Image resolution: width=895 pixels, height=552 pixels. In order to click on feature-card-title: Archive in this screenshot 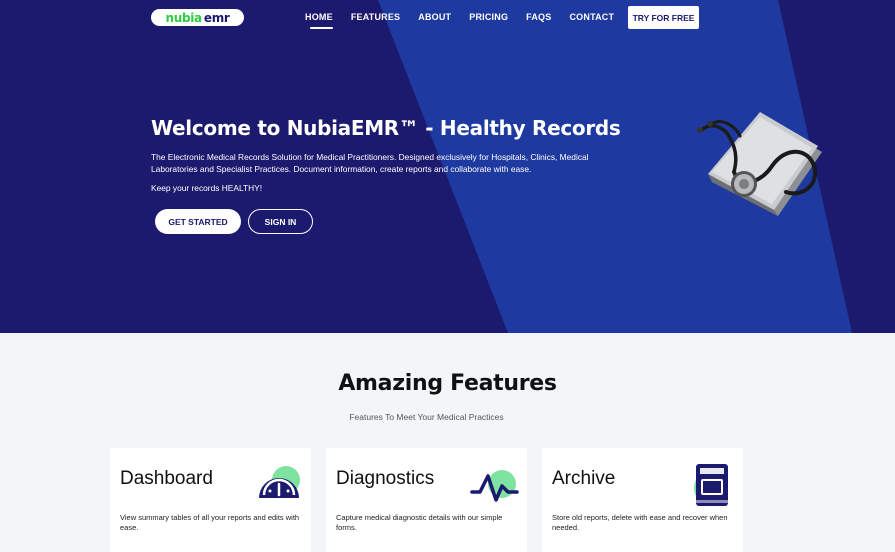, I will do `click(584, 478)`.